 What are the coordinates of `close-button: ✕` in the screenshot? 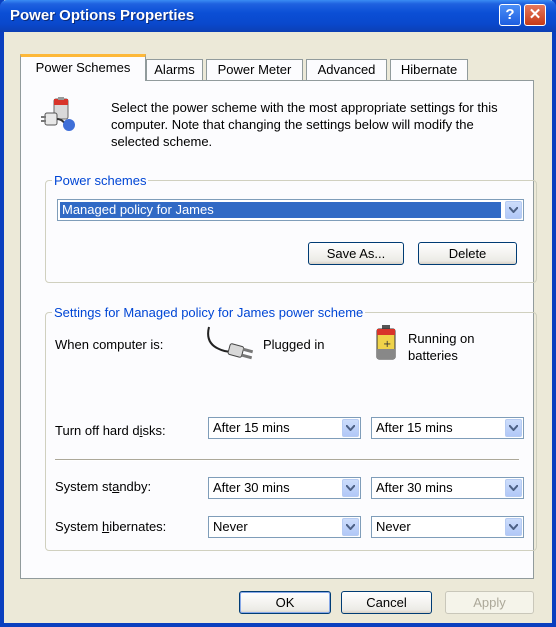 It's located at (535, 15).